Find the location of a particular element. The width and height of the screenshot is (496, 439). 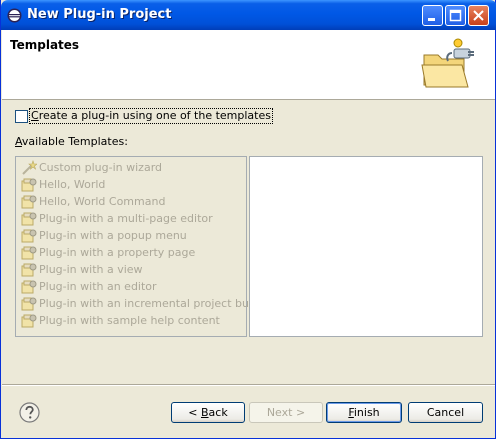

help-icon is located at coordinates (29, 412).